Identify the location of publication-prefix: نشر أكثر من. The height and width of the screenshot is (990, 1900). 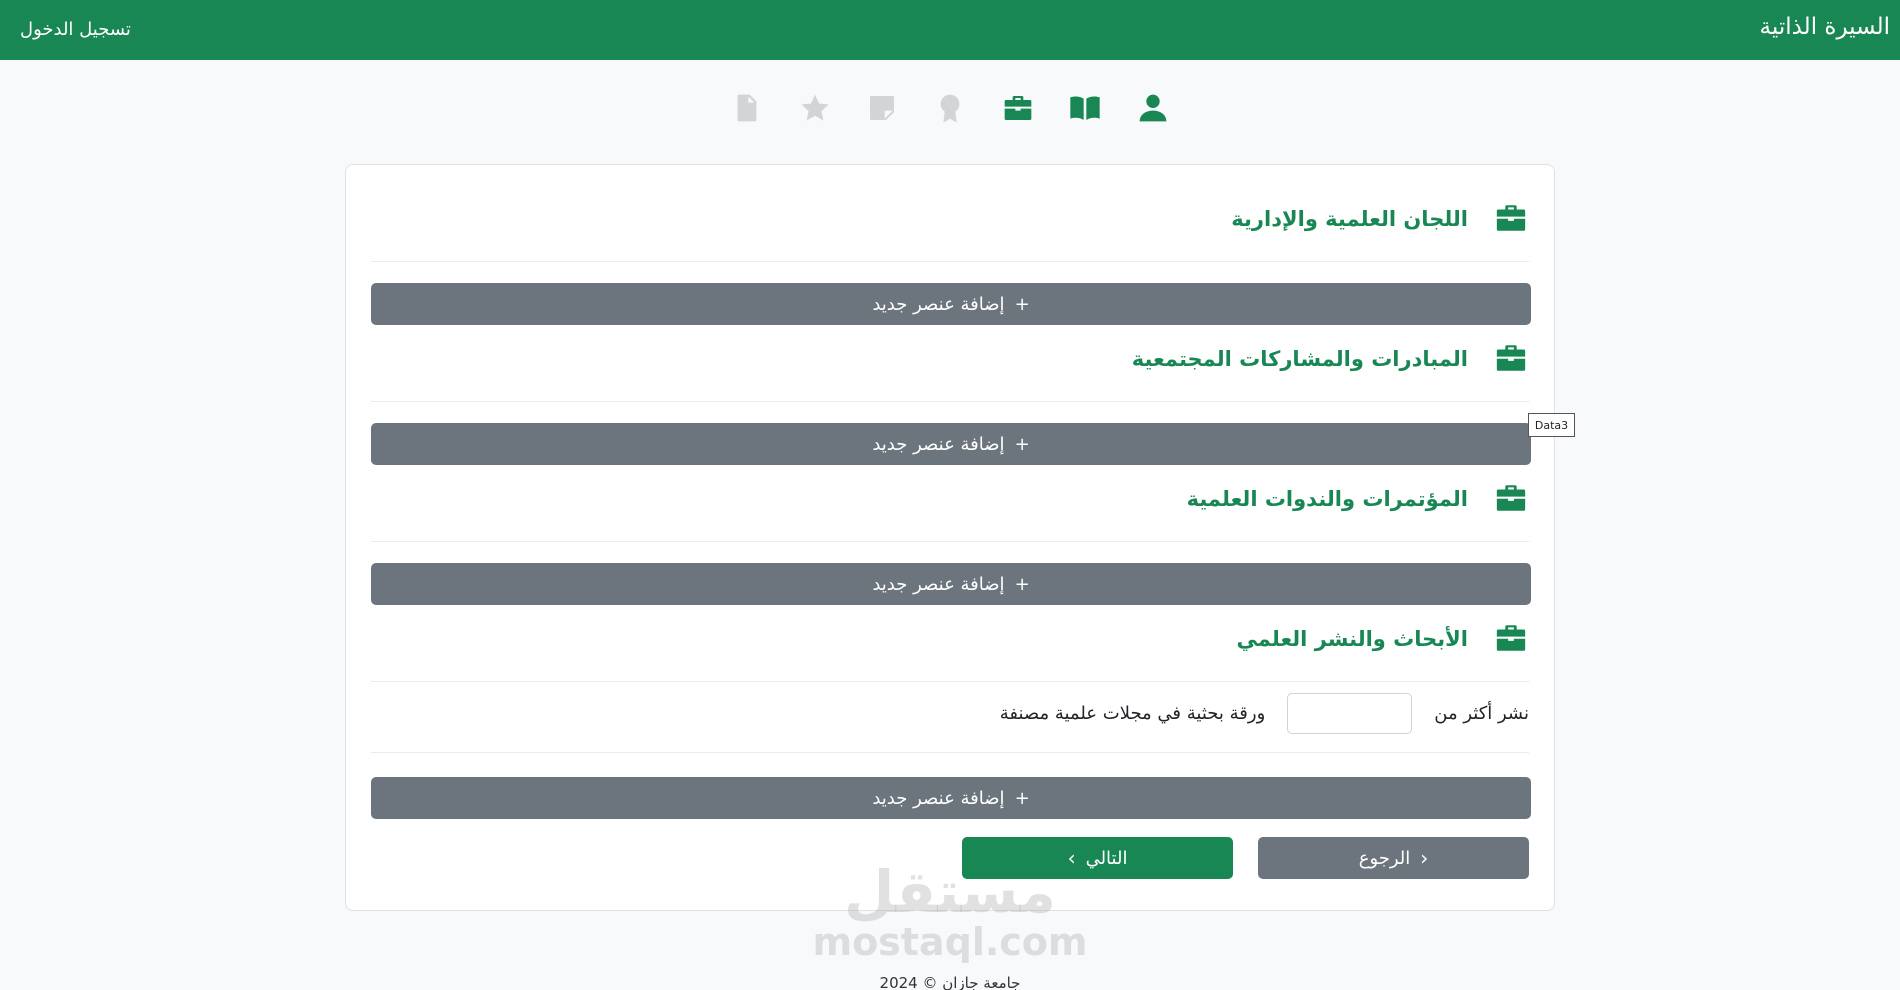
(1481, 713).